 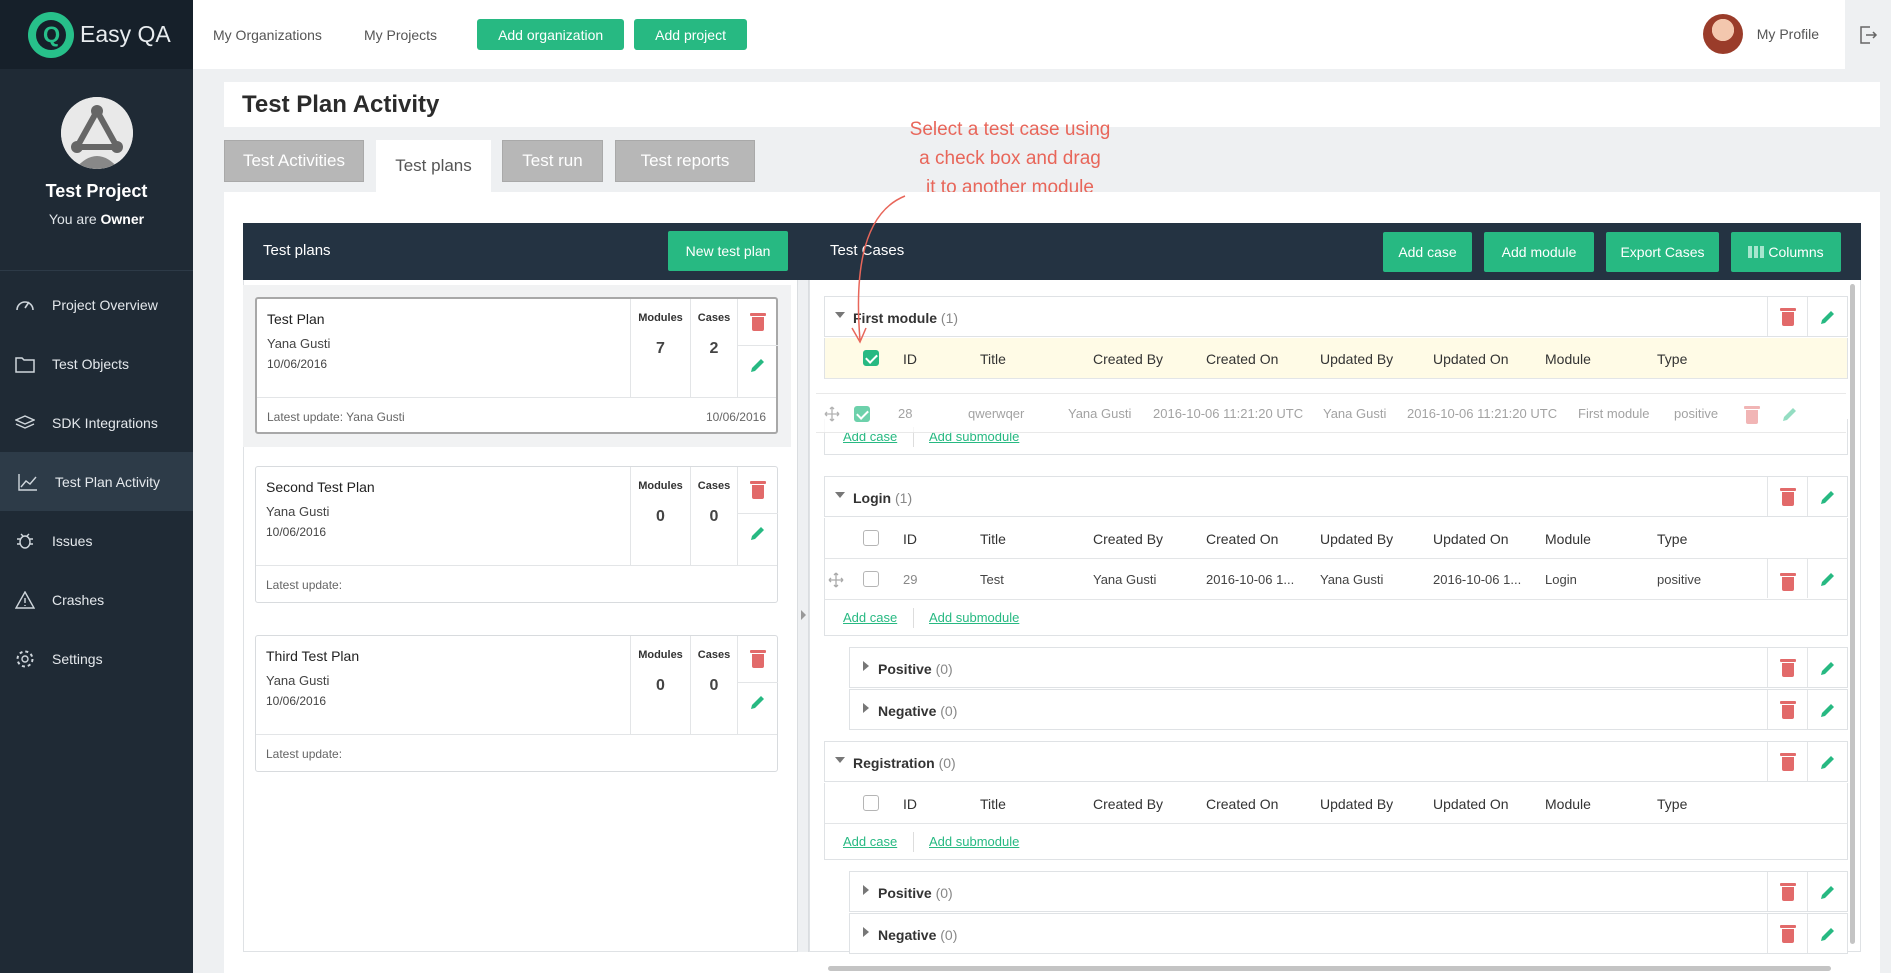 I want to click on profile-menu: My Profile, so click(x=1760, y=34).